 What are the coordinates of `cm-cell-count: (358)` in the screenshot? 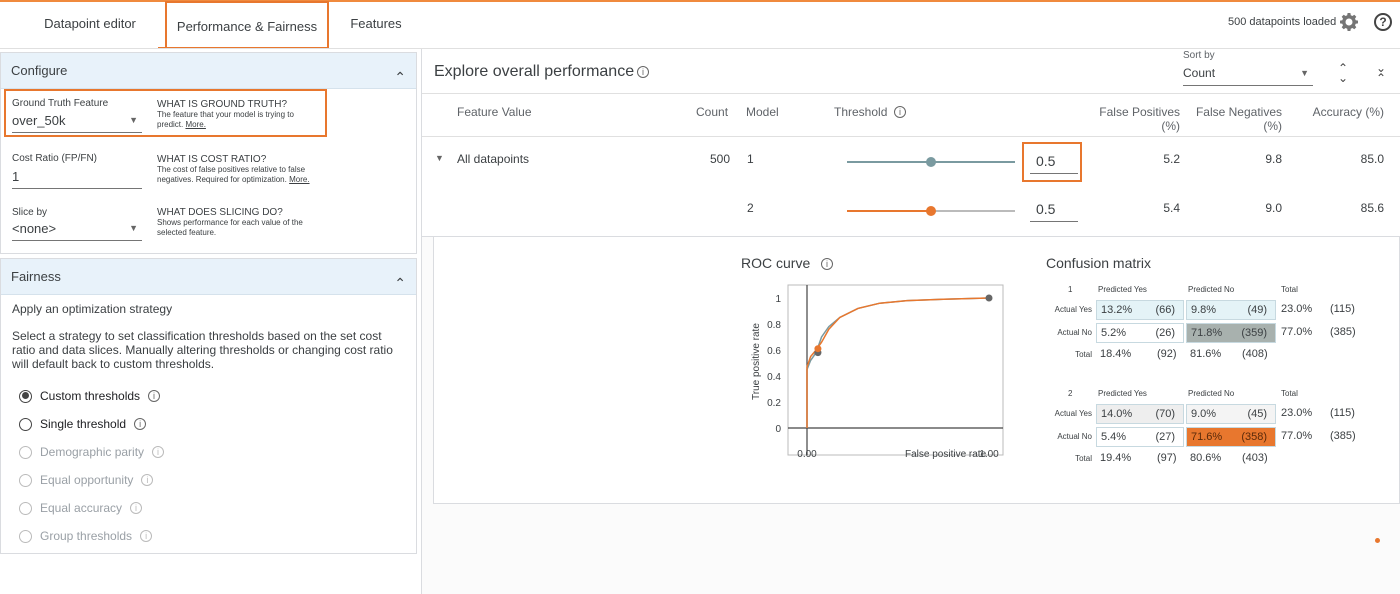 It's located at (1254, 437).